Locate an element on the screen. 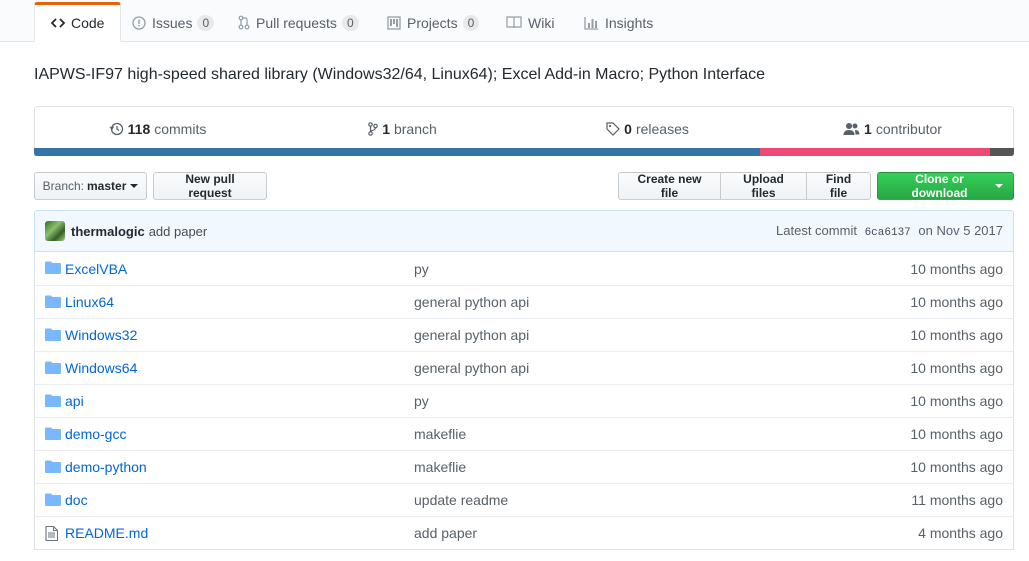 The width and height of the screenshot is (1029, 561). file-name-link: Windows64 is located at coordinates (101, 368).